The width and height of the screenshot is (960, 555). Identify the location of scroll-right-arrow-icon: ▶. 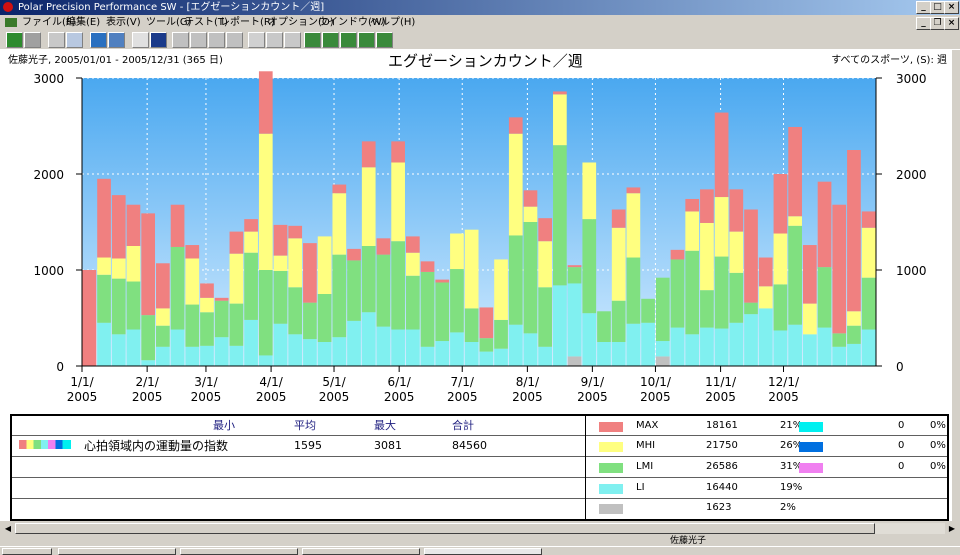
(952, 528).